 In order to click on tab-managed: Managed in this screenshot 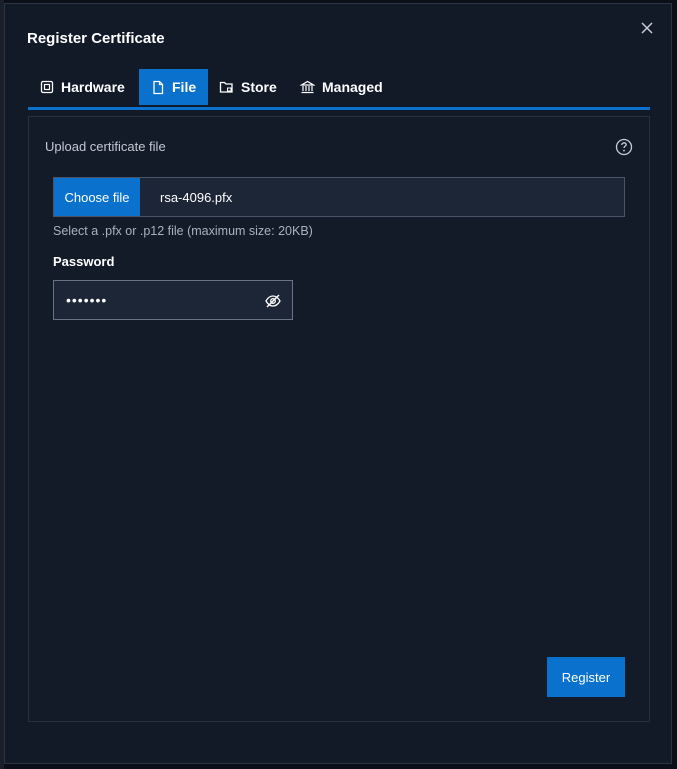, I will do `click(340, 87)`.